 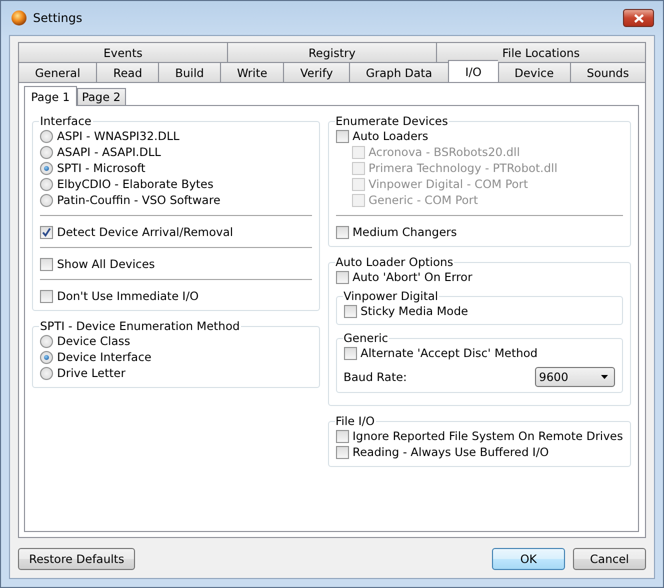 I want to click on close-icon, so click(x=639, y=18).